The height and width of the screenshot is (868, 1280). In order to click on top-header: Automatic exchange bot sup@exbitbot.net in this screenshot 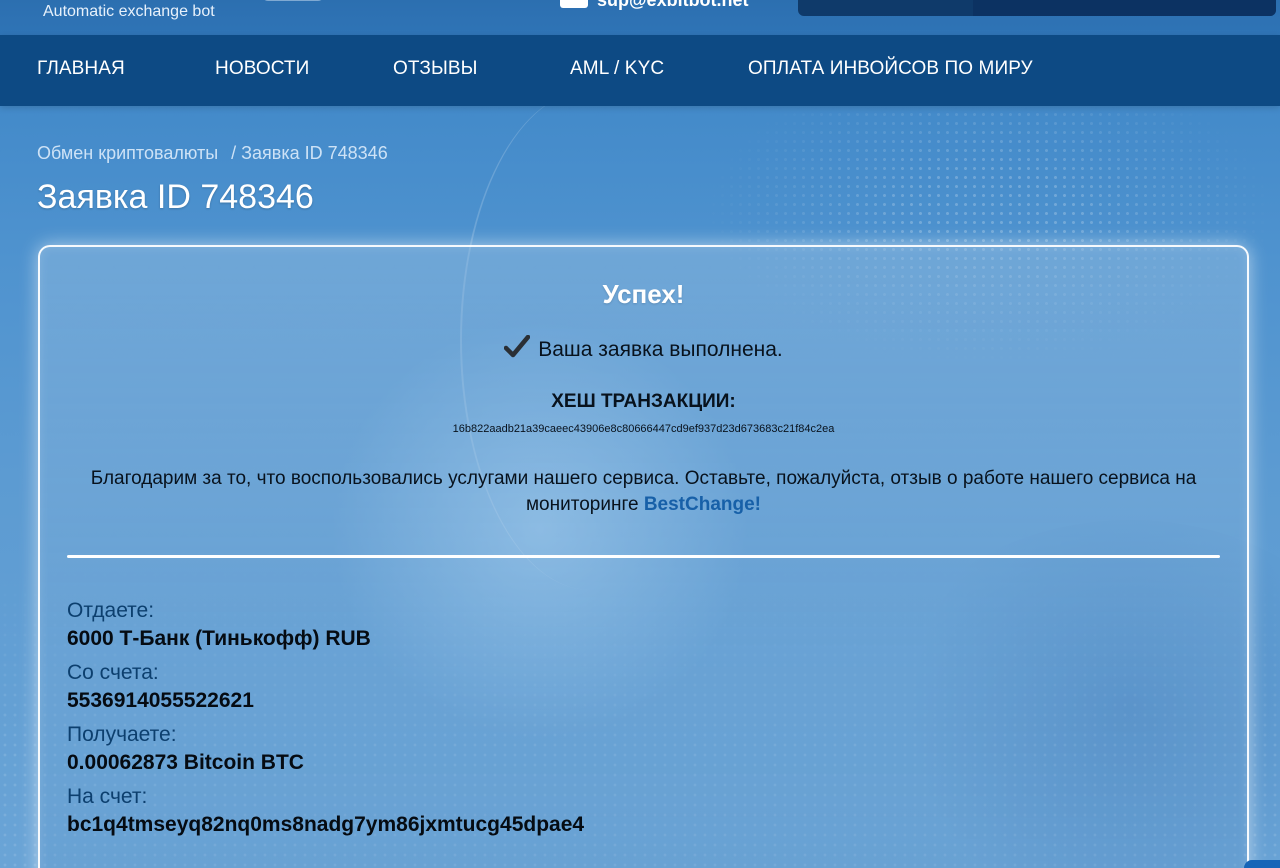, I will do `click(640, 17)`.